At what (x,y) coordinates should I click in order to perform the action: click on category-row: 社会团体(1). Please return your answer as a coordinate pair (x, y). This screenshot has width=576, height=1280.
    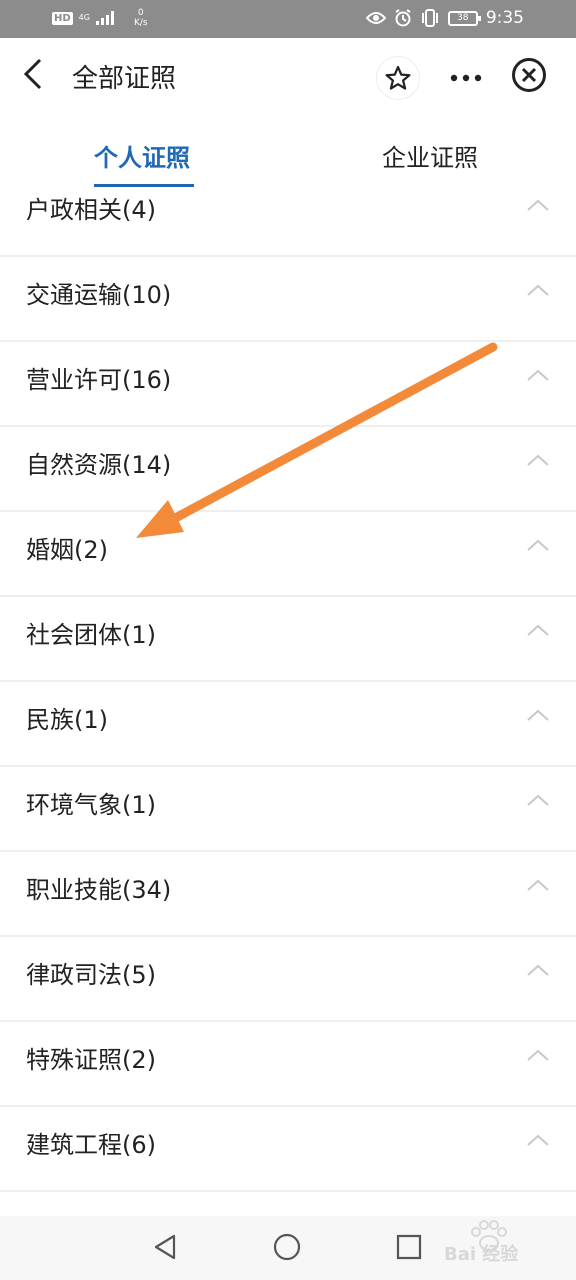
    Looking at the image, I should click on (288, 639).